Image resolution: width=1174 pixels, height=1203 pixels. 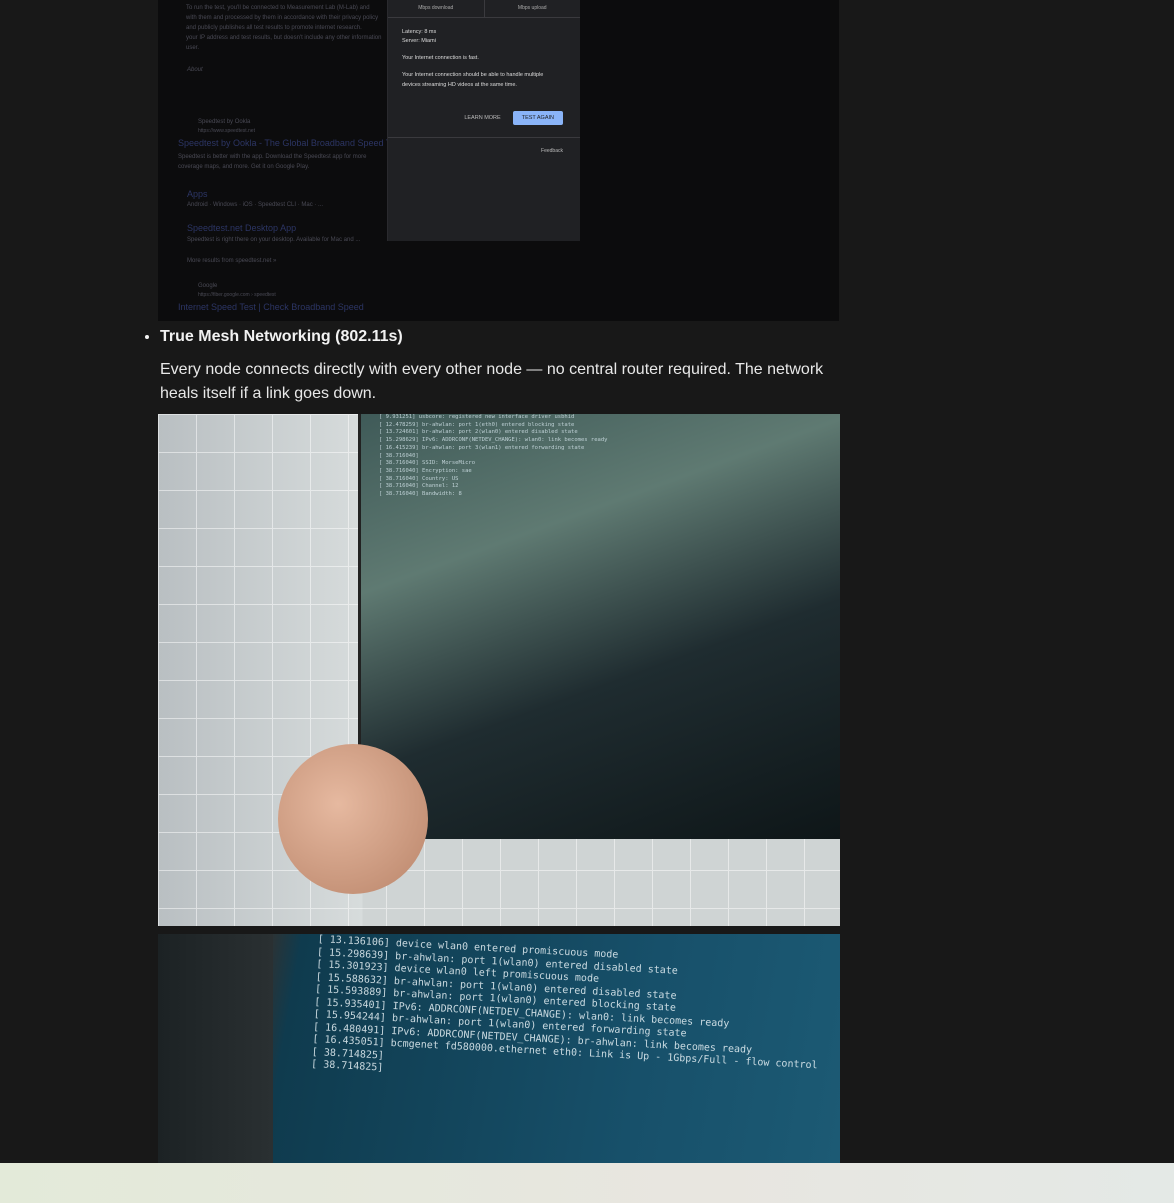 What do you see at coordinates (510, 337) in the screenshot?
I see `feature-title: True Mesh Networking (802.11s)` at bounding box center [510, 337].